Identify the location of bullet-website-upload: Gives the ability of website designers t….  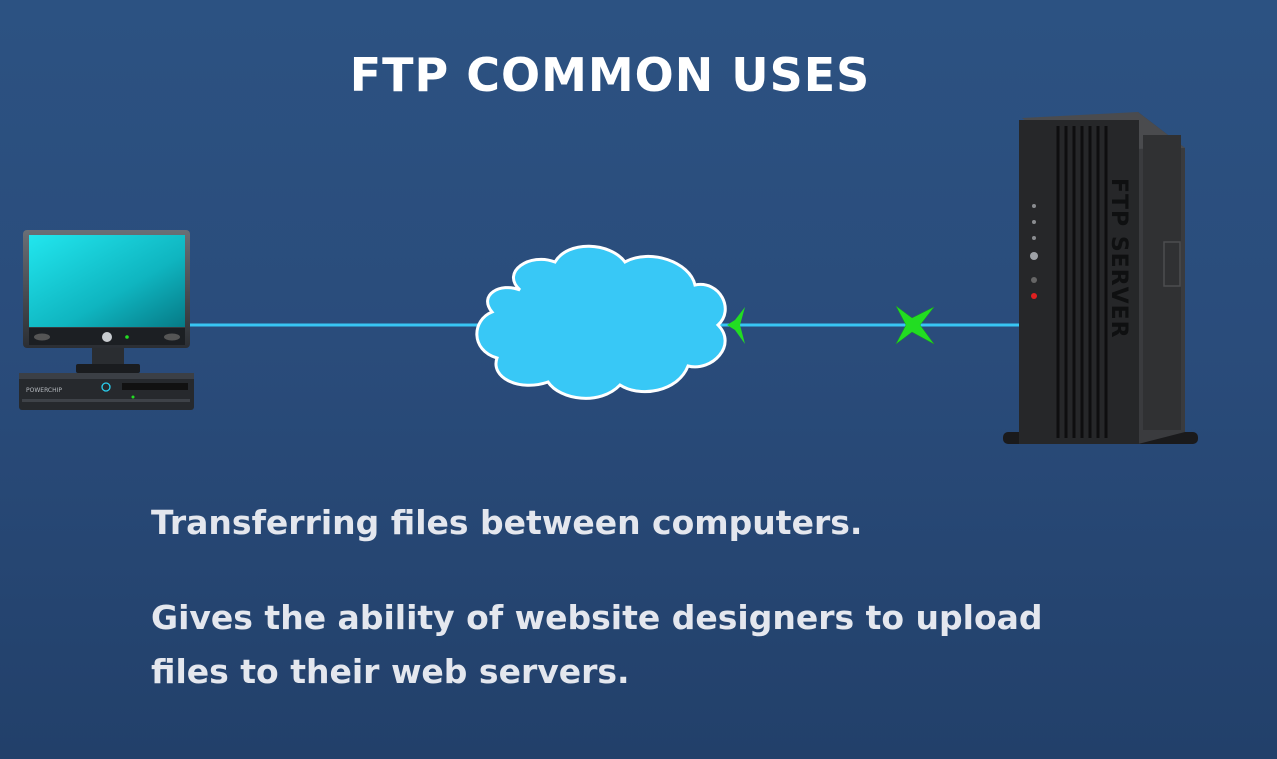
(597, 644).